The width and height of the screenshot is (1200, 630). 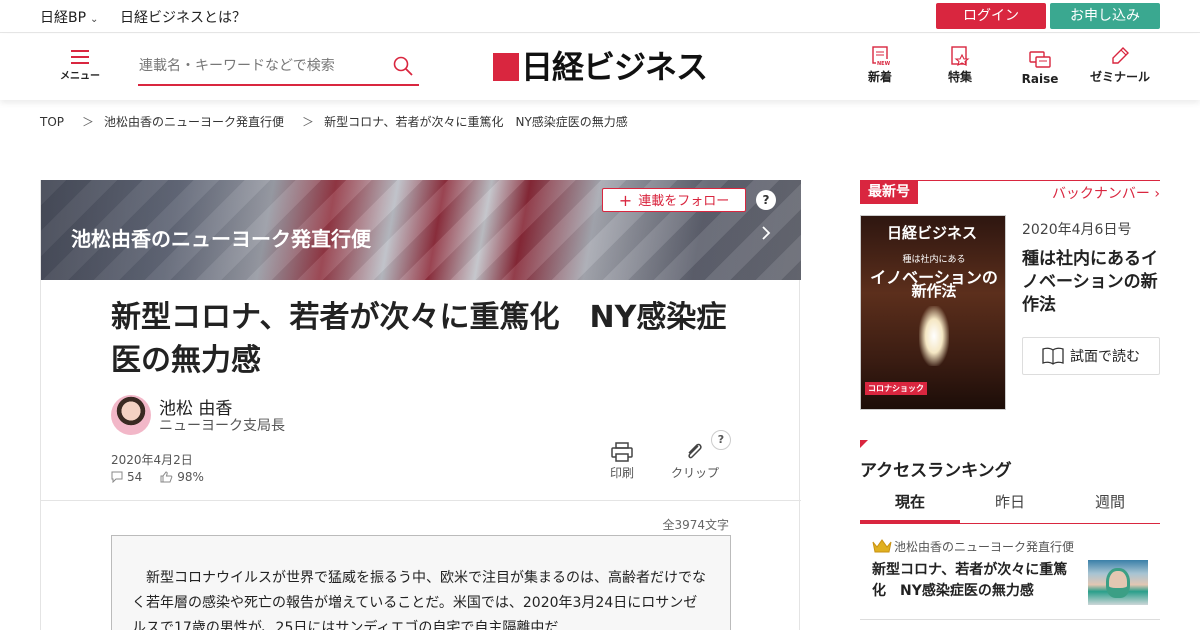 I want to click on crown-icon, so click(x=882, y=546).